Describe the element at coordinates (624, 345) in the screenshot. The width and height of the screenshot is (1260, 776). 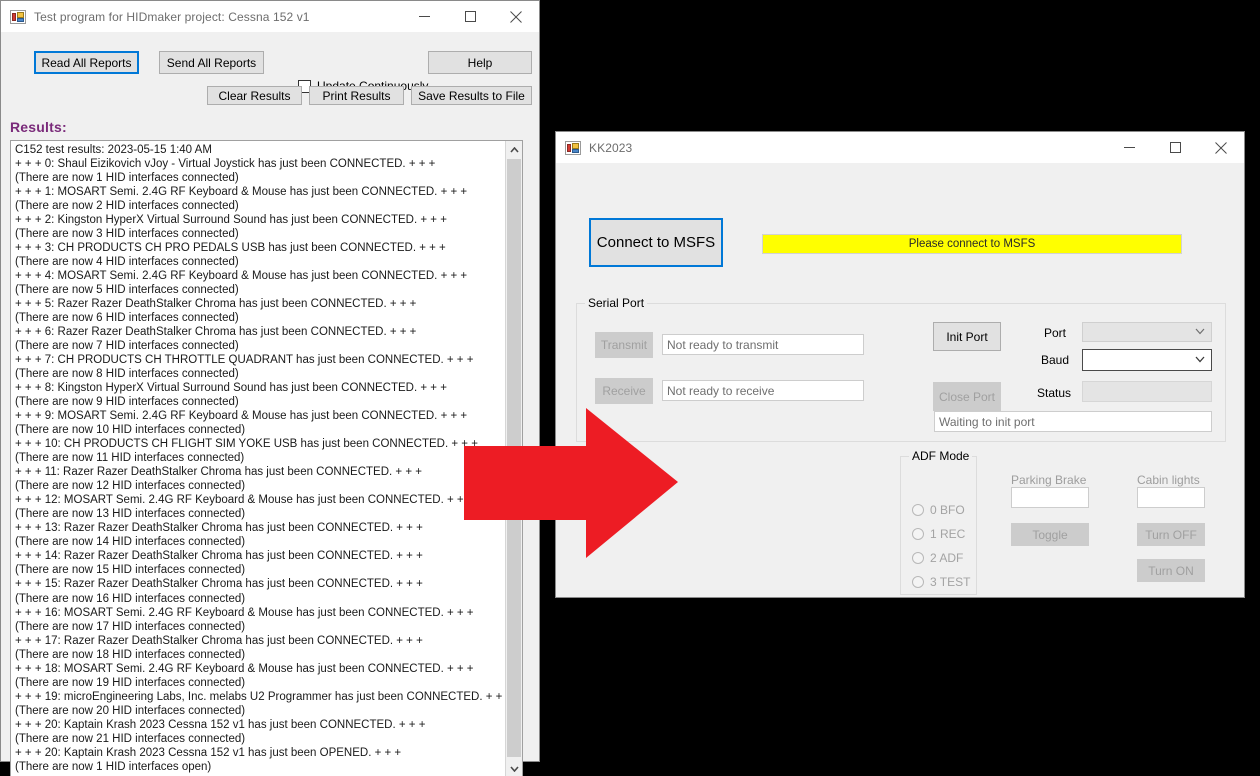
I see `transmit-button: Transmit` at that location.